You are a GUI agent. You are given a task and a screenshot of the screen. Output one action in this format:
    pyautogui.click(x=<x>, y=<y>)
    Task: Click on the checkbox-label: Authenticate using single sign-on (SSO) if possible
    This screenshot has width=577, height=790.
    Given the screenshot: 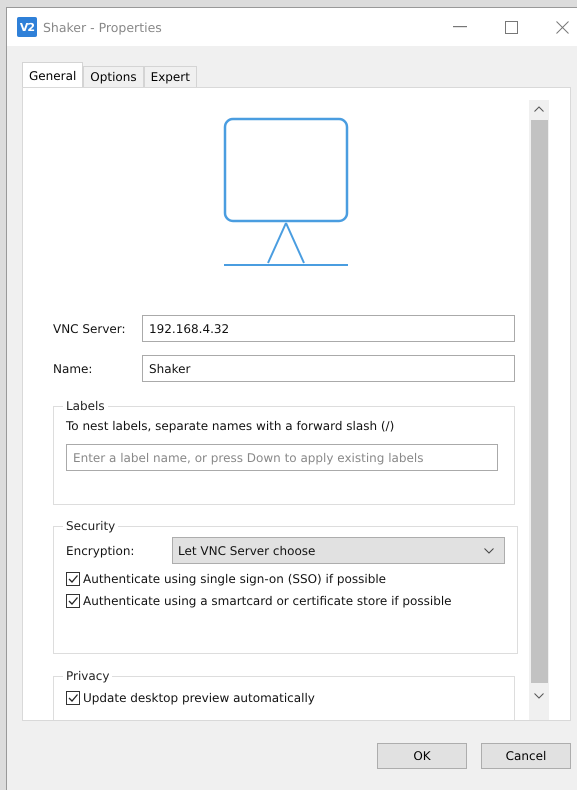 What is the action you would take?
    pyautogui.click(x=234, y=579)
    